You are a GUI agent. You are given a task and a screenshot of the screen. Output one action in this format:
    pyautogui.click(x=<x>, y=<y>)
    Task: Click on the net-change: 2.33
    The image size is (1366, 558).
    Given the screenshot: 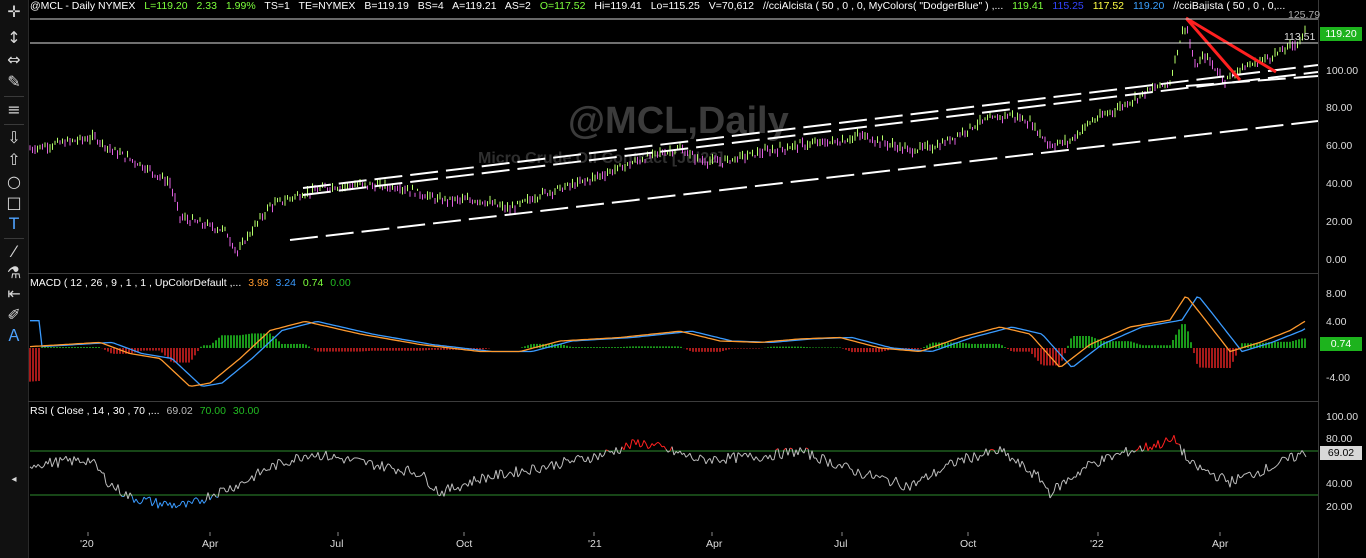 What is the action you would take?
    pyautogui.click(x=206, y=6)
    